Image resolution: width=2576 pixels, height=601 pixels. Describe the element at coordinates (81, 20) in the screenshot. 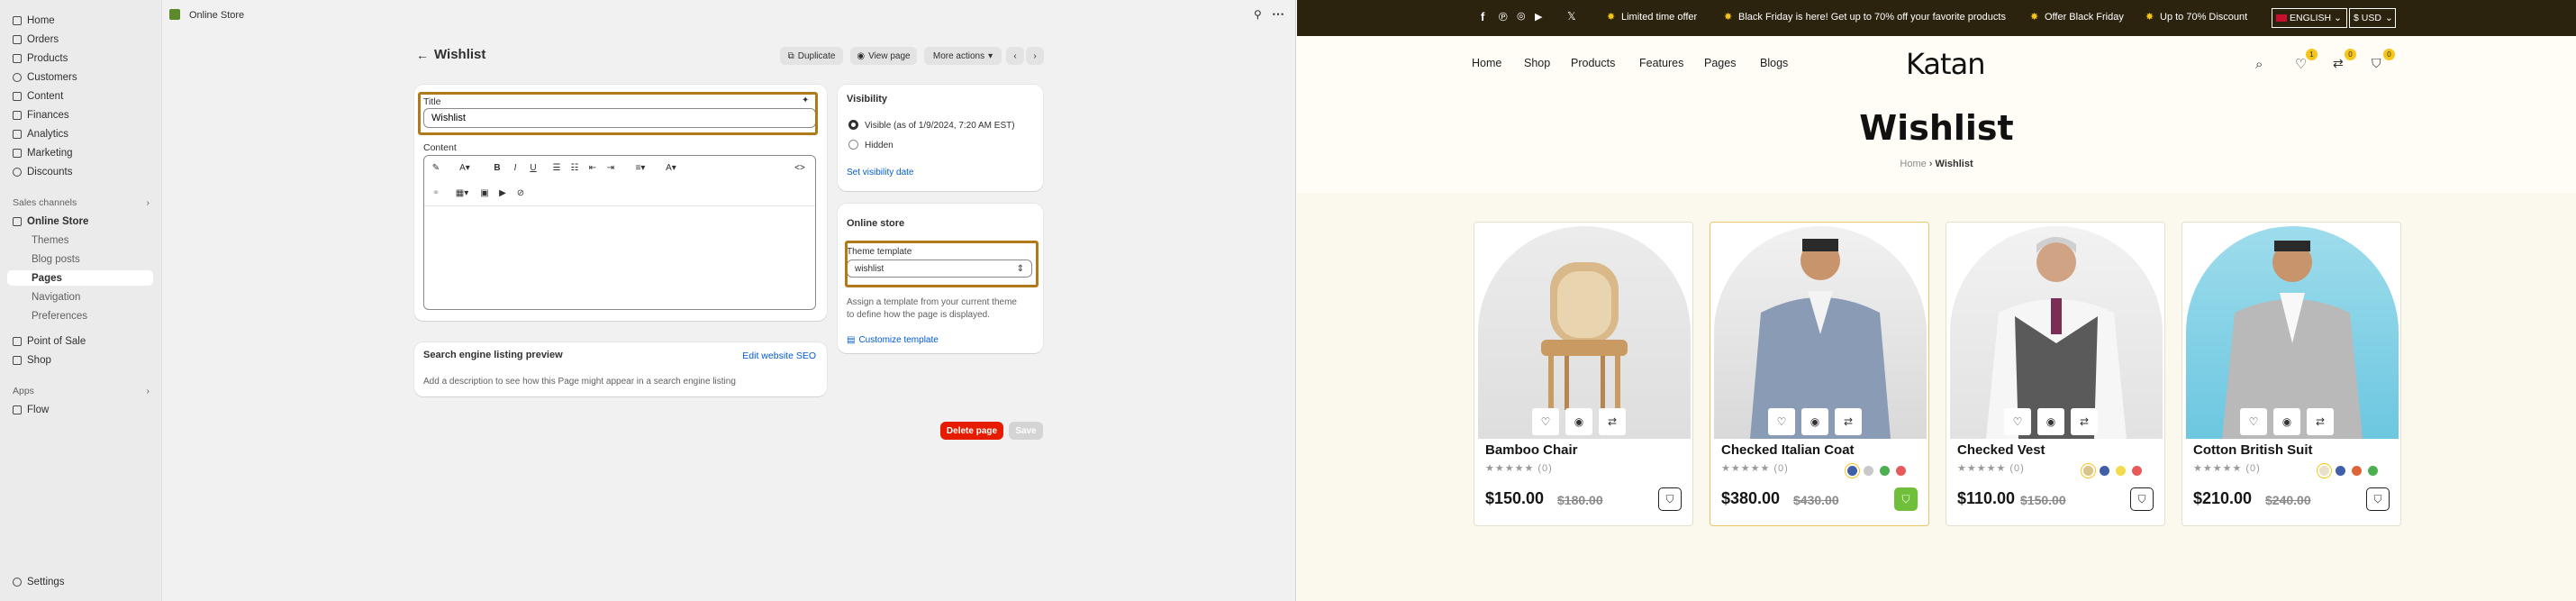

I see `nav-home: Home` at that location.